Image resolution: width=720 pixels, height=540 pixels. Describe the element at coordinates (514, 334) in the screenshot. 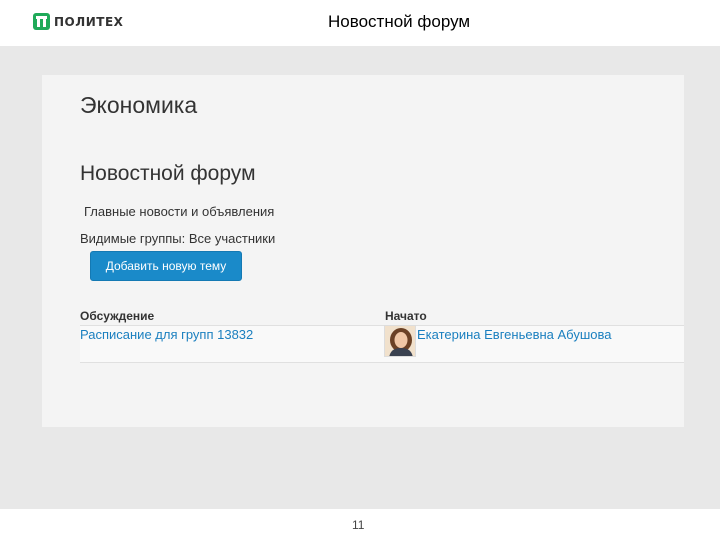

I see `author-link: Екатерина Евгеньевна Абушова` at that location.